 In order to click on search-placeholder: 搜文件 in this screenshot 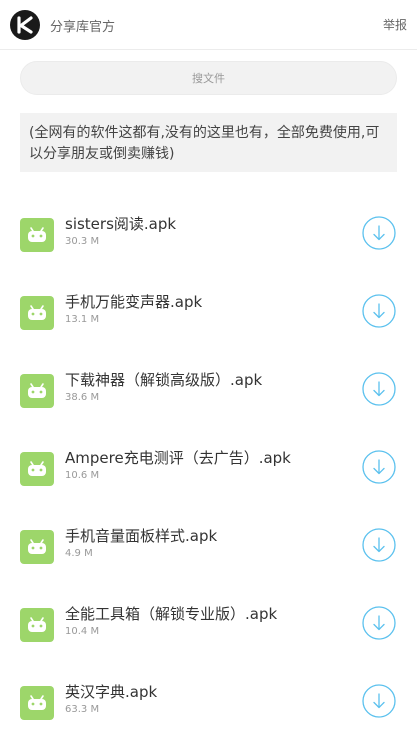, I will do `click(208, 78)`.